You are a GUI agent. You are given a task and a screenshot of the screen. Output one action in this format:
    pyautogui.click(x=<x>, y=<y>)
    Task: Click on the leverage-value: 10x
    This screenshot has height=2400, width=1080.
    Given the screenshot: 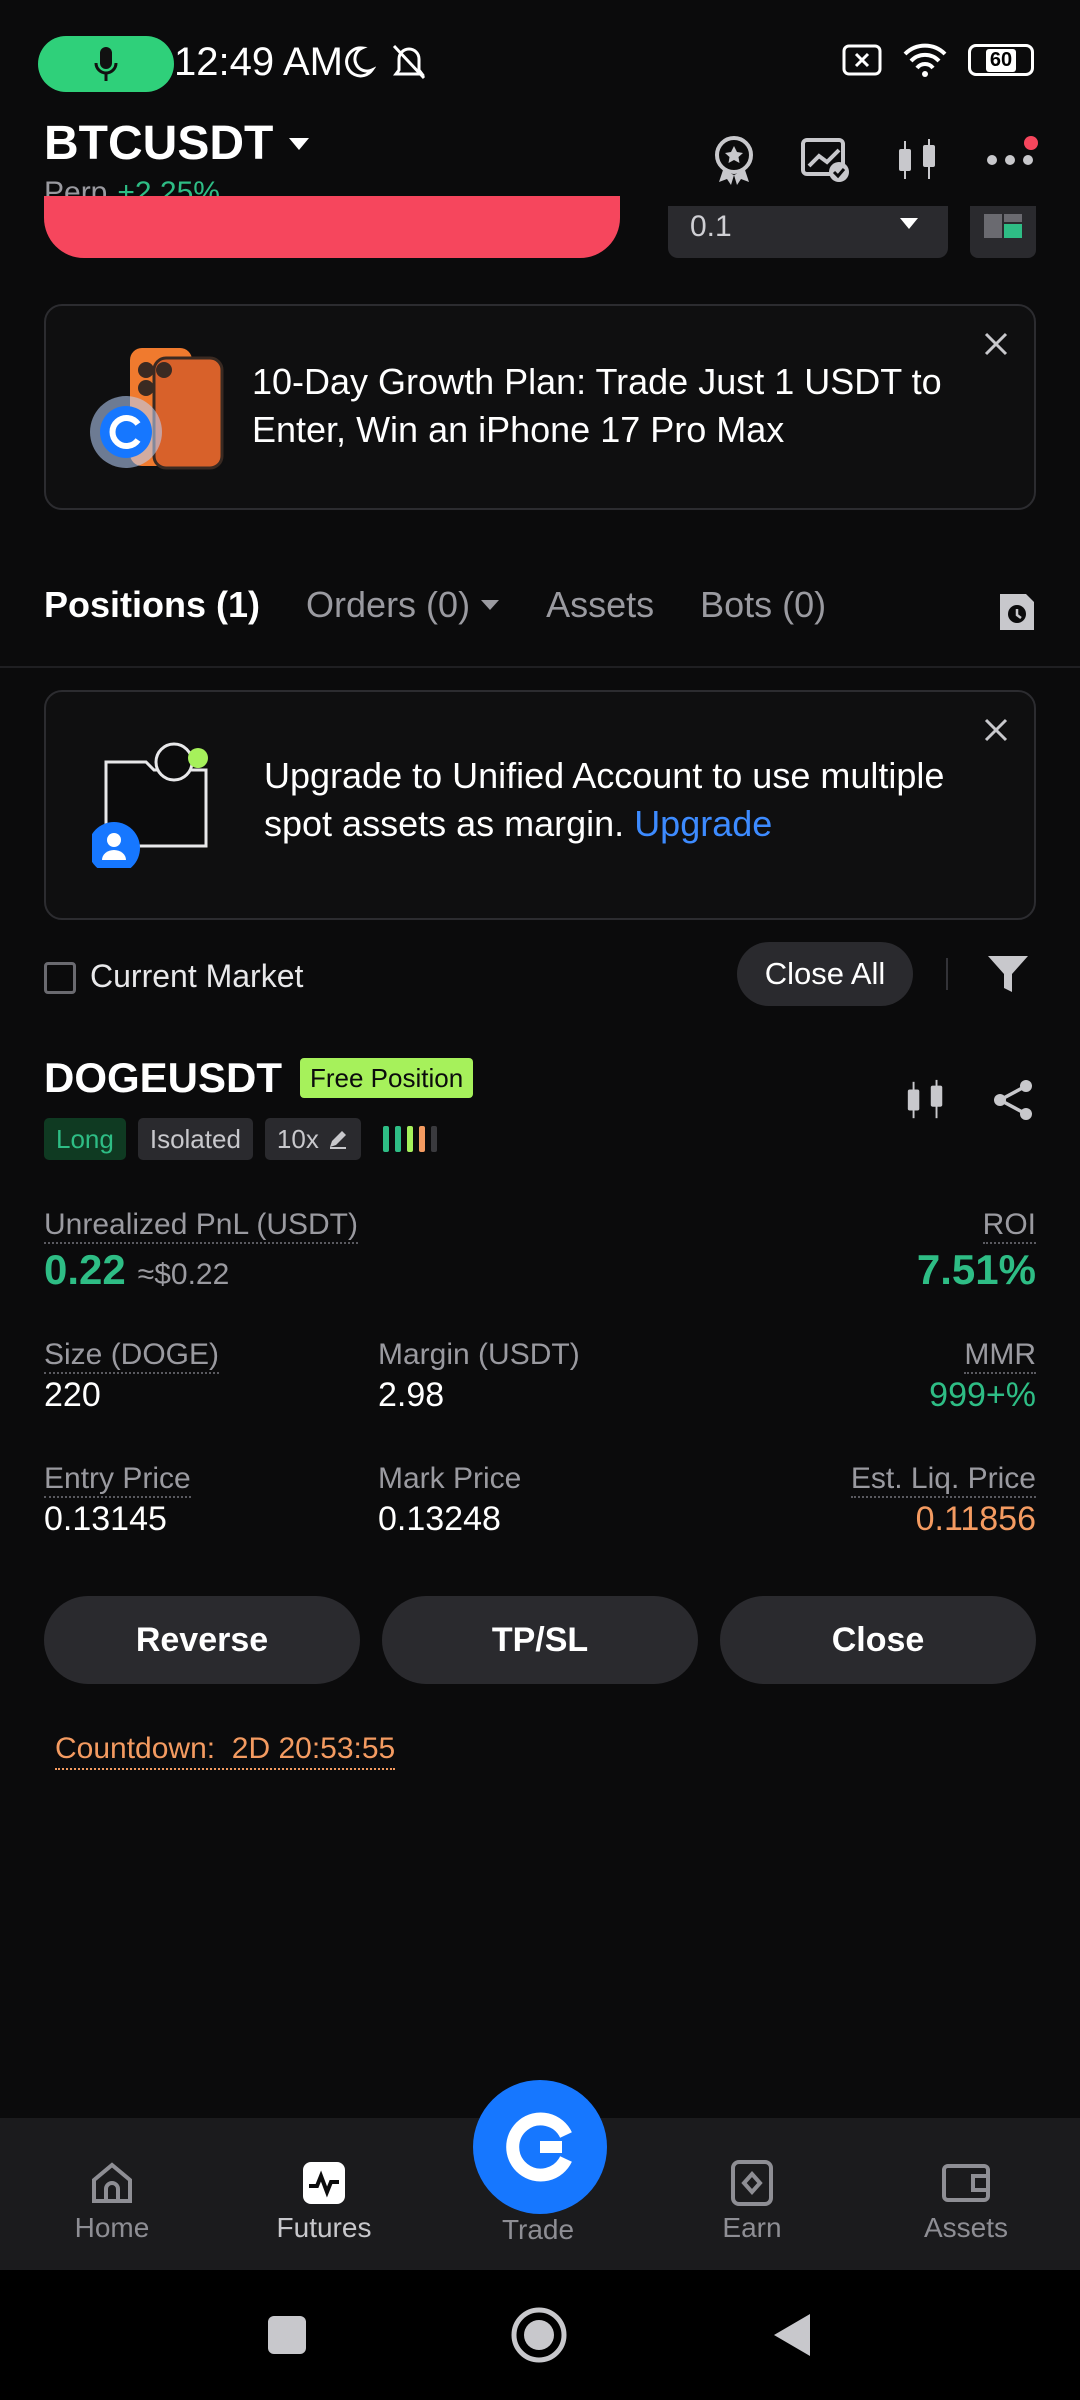 What is the action you would take?
    pyautogui.click(x=297, y=1138)
    